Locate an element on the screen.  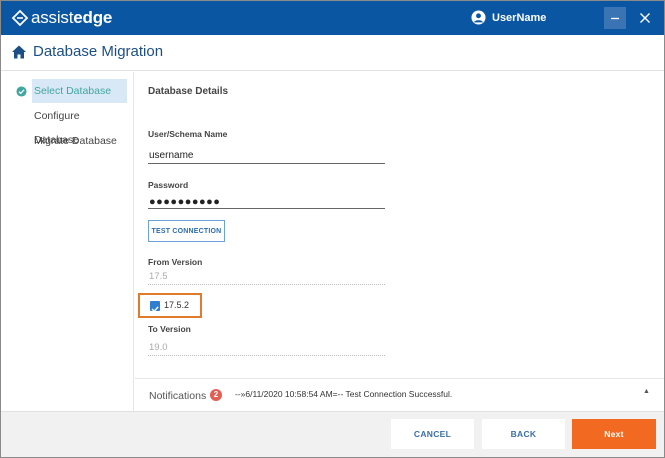
password-value: ●●●●●●●●●● is located at coordinates (185, 202).